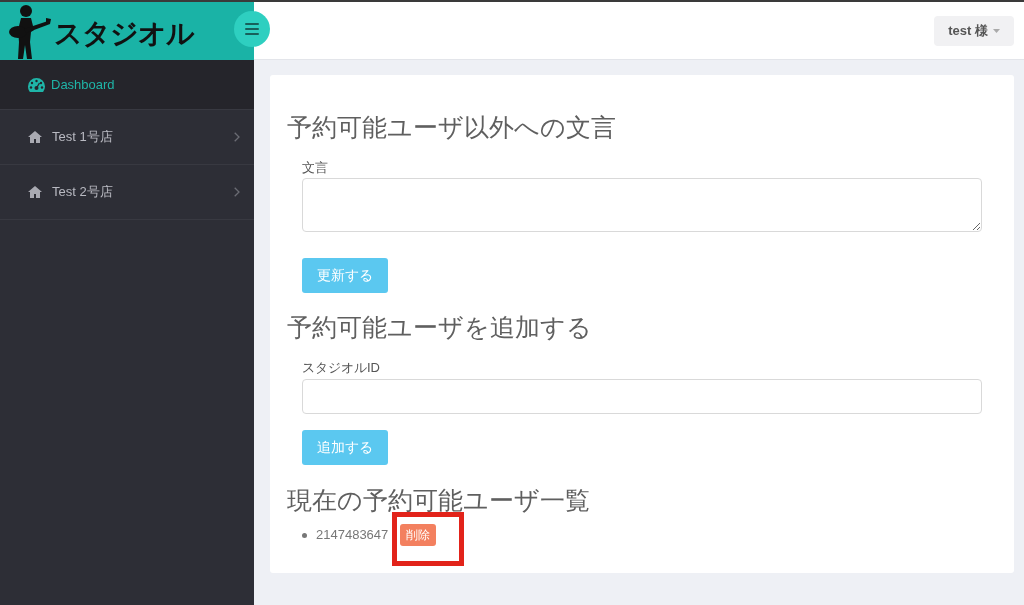 The width and height of the screenshot is (1024, 605). Describe the element at coordinates (352, 535) in the screenshot. I see `user-id-text: 2147483647` at that location.